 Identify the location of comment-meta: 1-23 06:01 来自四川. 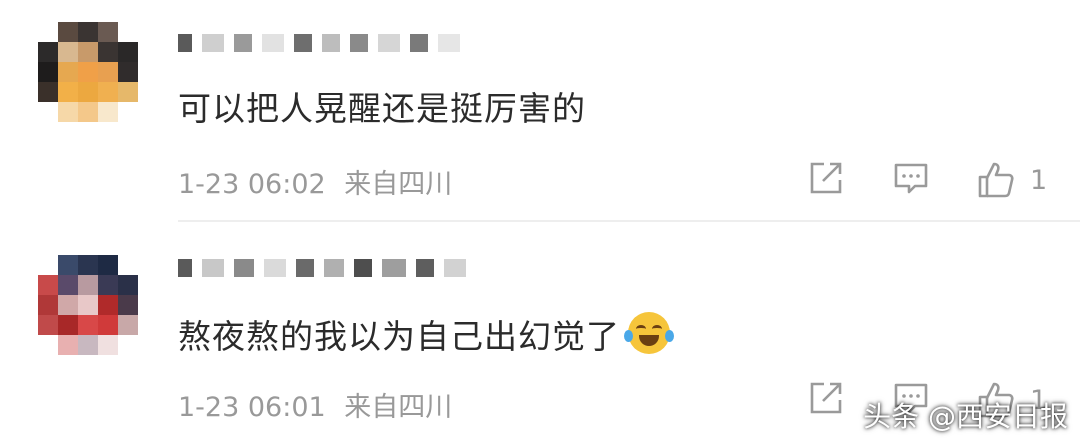
(315, 404).